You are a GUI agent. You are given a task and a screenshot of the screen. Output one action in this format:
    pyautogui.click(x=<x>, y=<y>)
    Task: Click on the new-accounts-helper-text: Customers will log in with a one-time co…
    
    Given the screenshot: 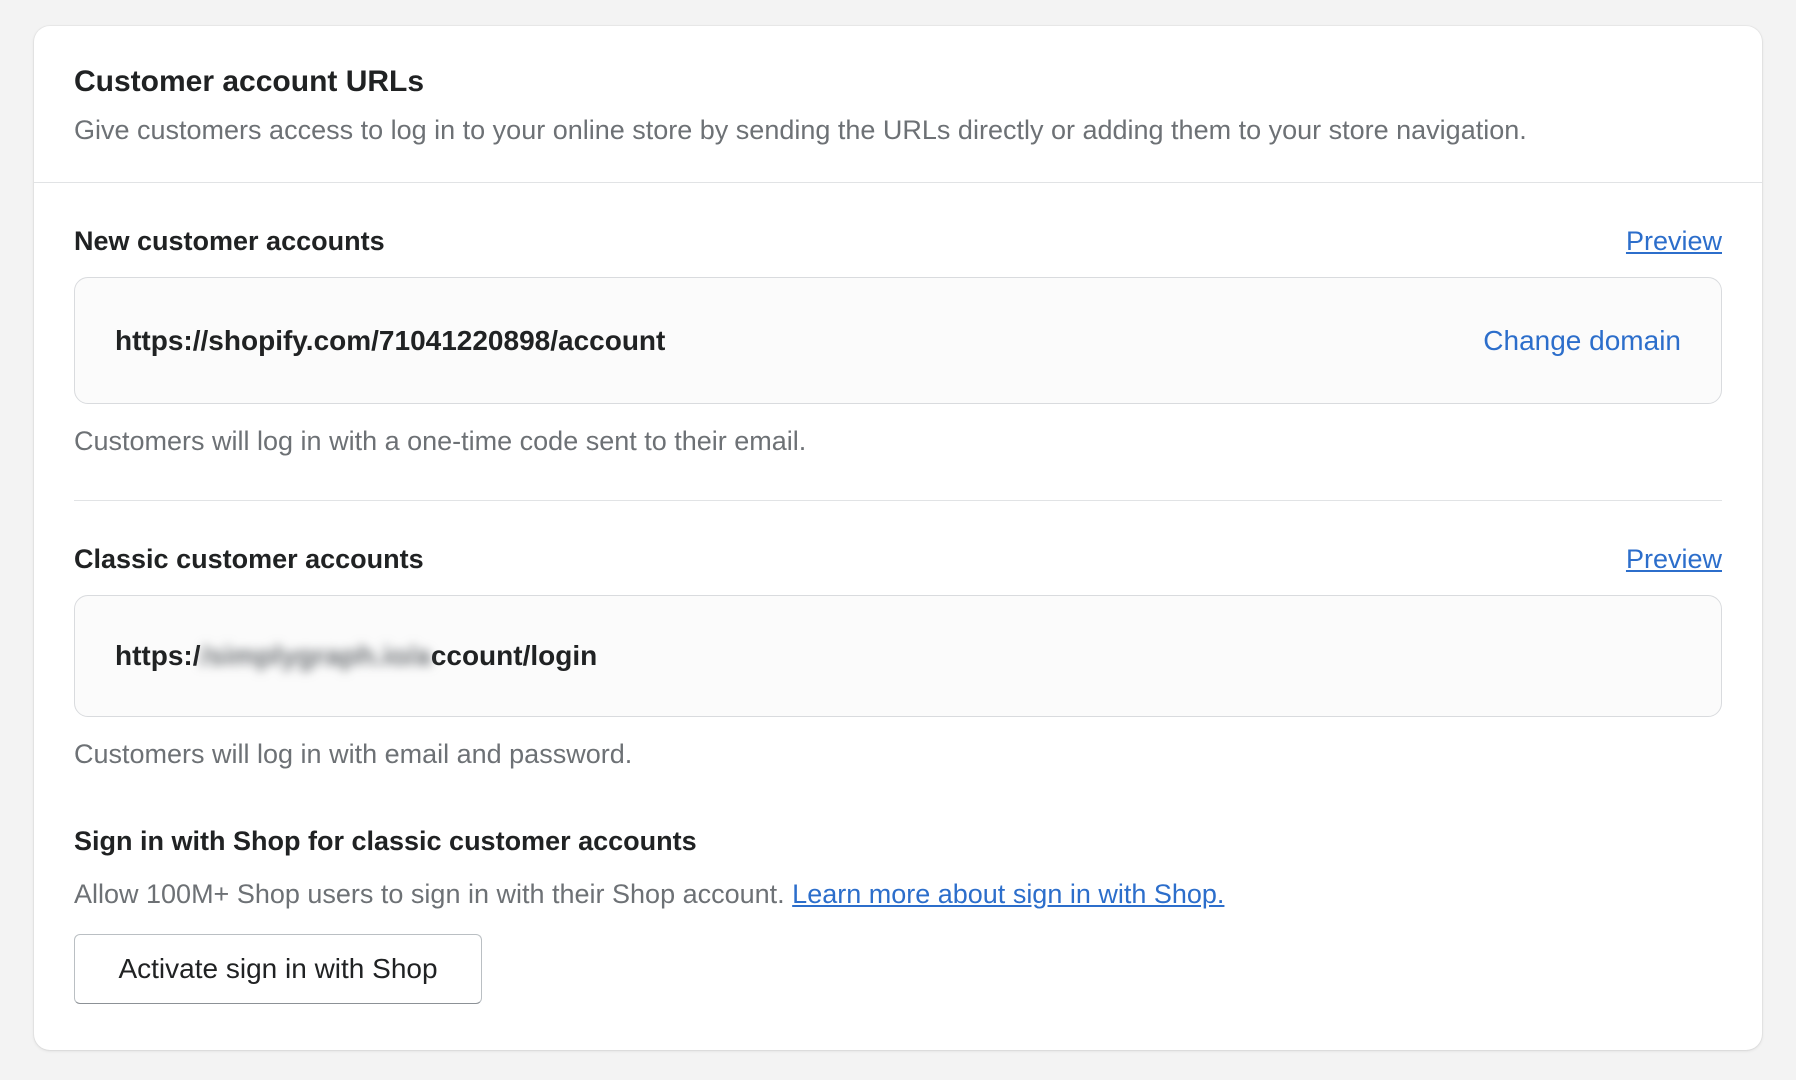 What is the action you would take?
    pyautogui.click(x=440, y=441)
    